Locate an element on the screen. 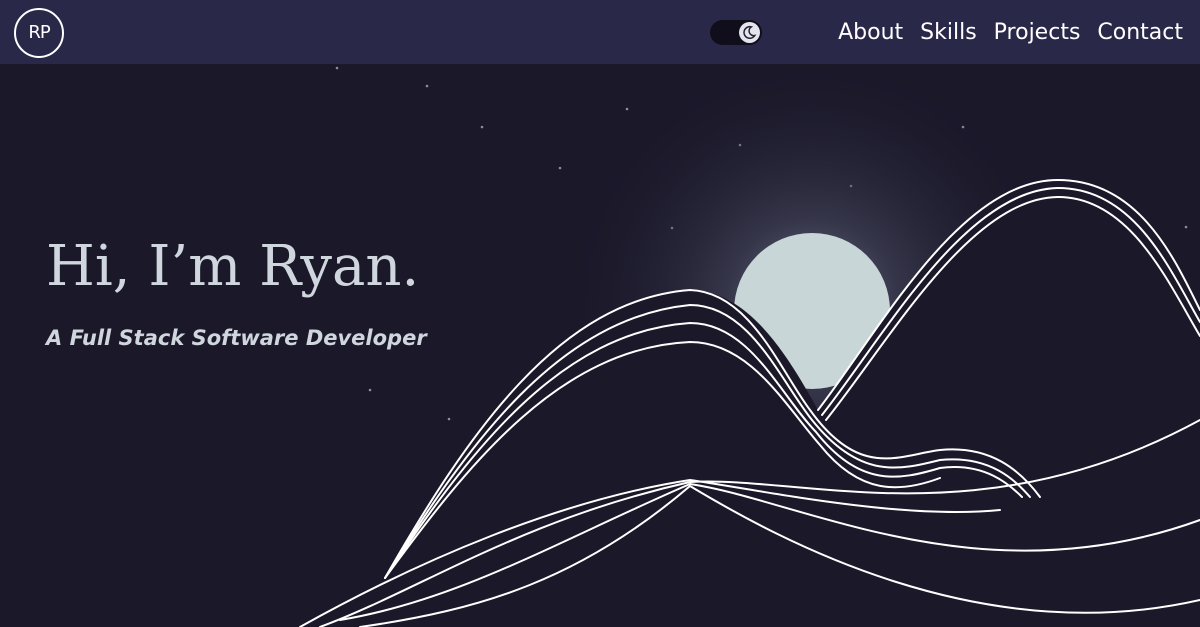 The image size is (1200, 627). hero-title: Hi, I’m Ryan. is located at coordinates (233, 266).